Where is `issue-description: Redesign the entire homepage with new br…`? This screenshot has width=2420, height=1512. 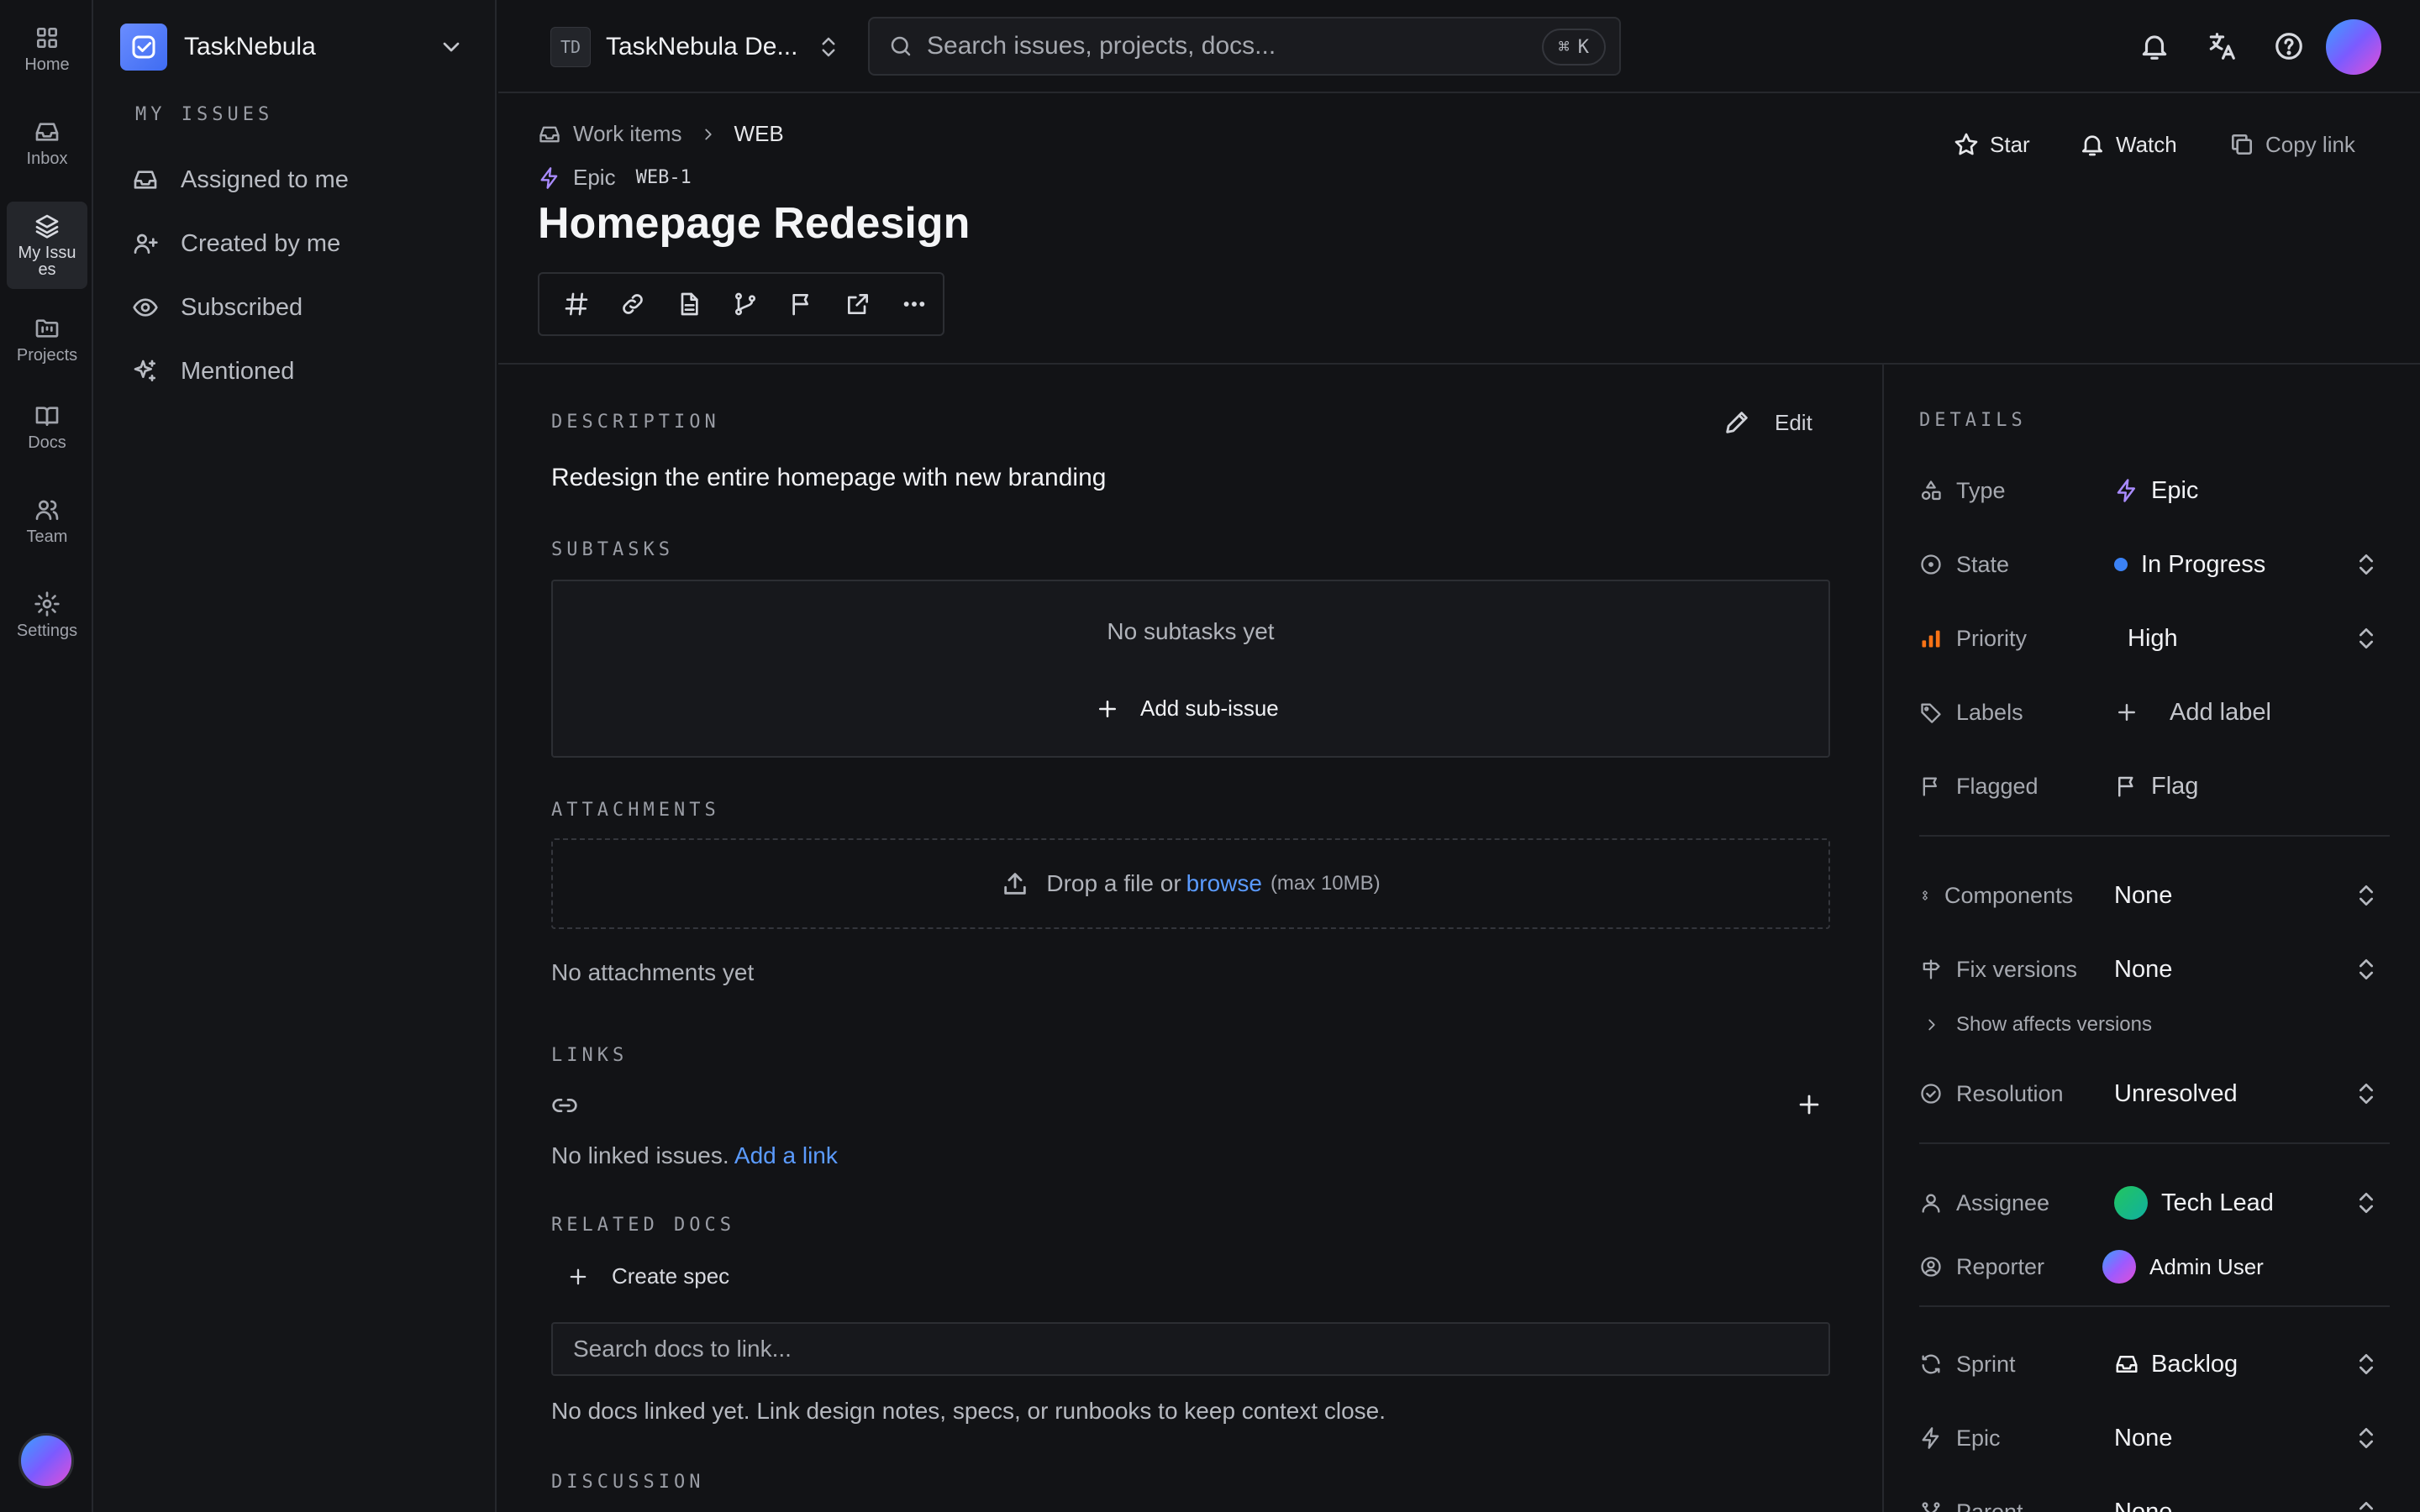 issue-description: Redesign the entire homepage with new br… is located at coordinates (828, 478).